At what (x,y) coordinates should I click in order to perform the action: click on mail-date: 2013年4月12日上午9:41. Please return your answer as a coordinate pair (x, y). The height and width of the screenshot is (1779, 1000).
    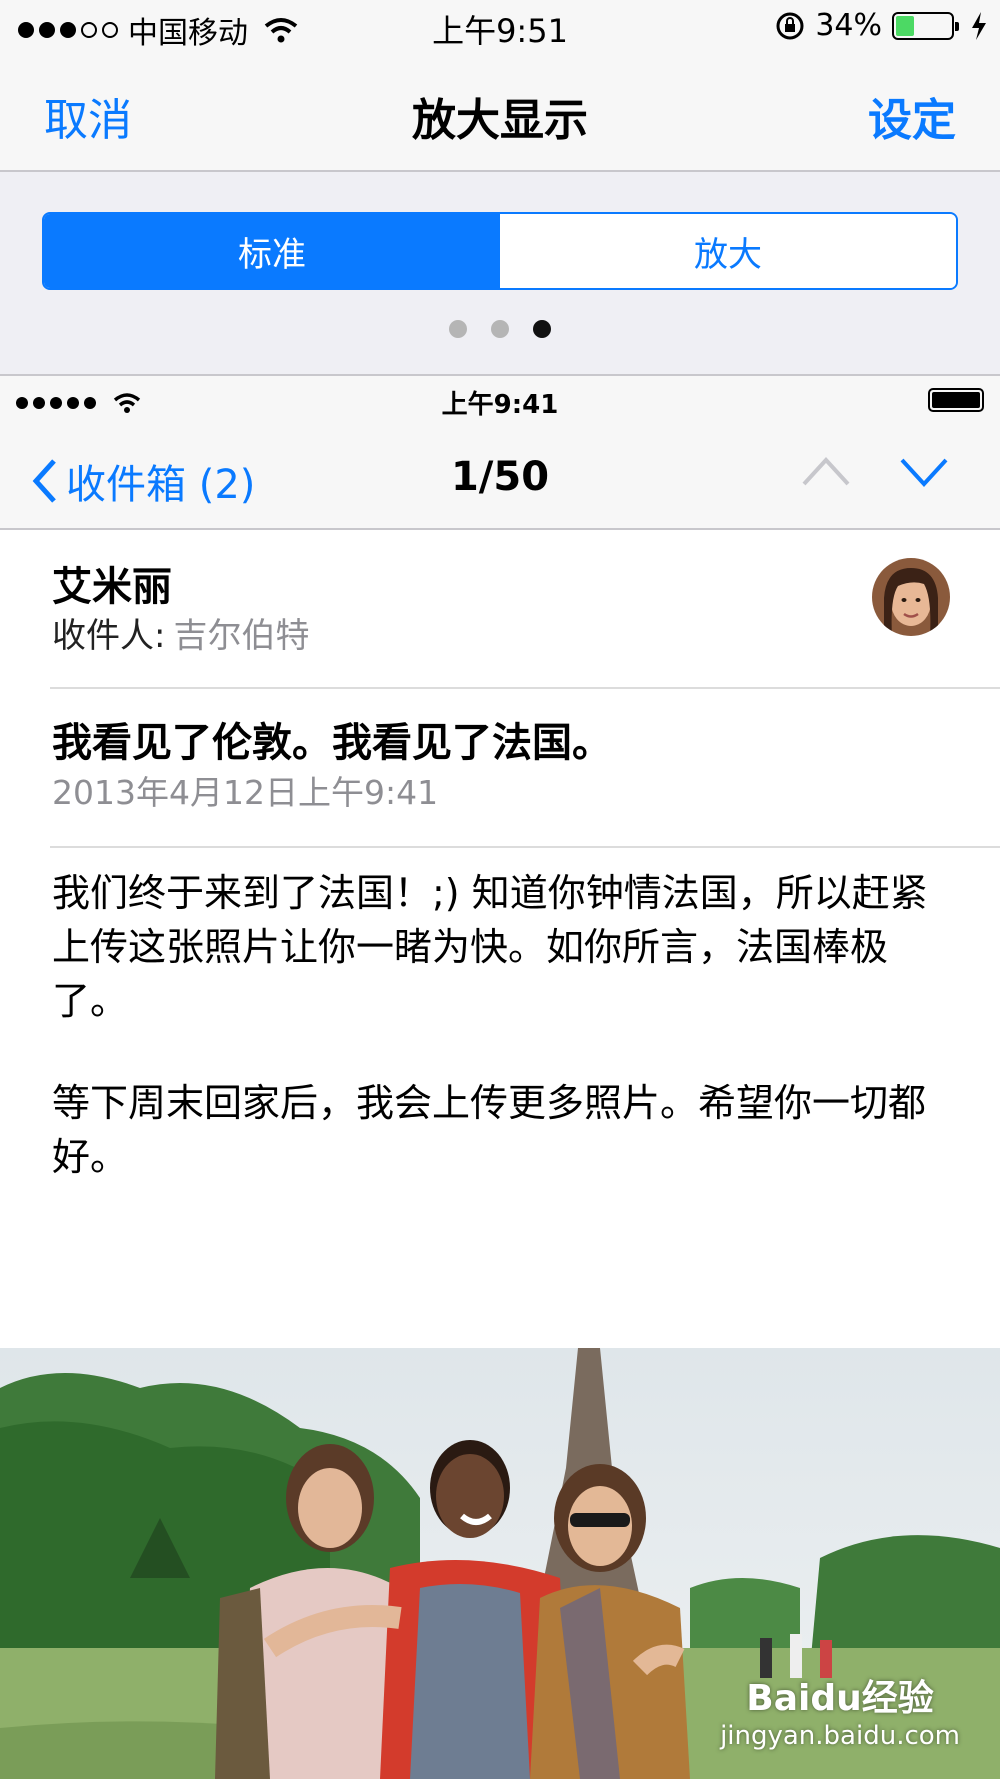
    Looking at the image, I should click on (245, 792).